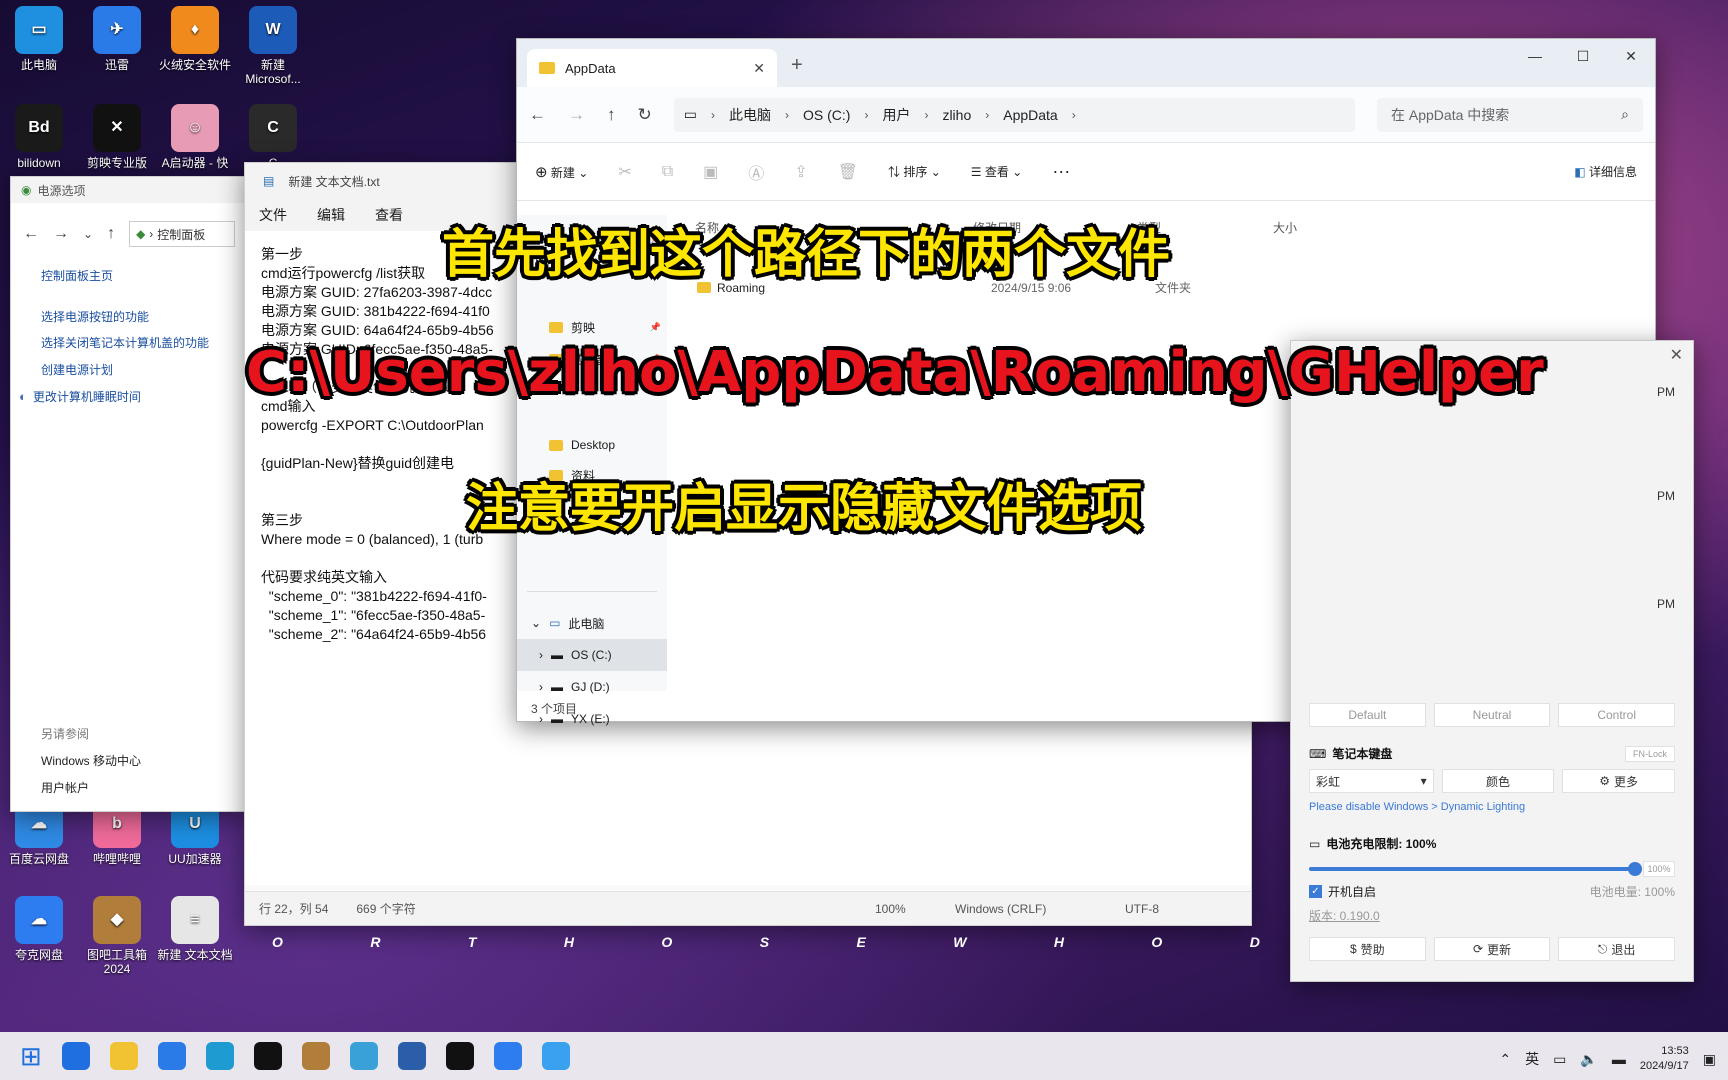  What do you see at coordinates (750, 115) in the screenshot?
I see `path-this-pc: 此电脑` at bounding box center [750, 115].